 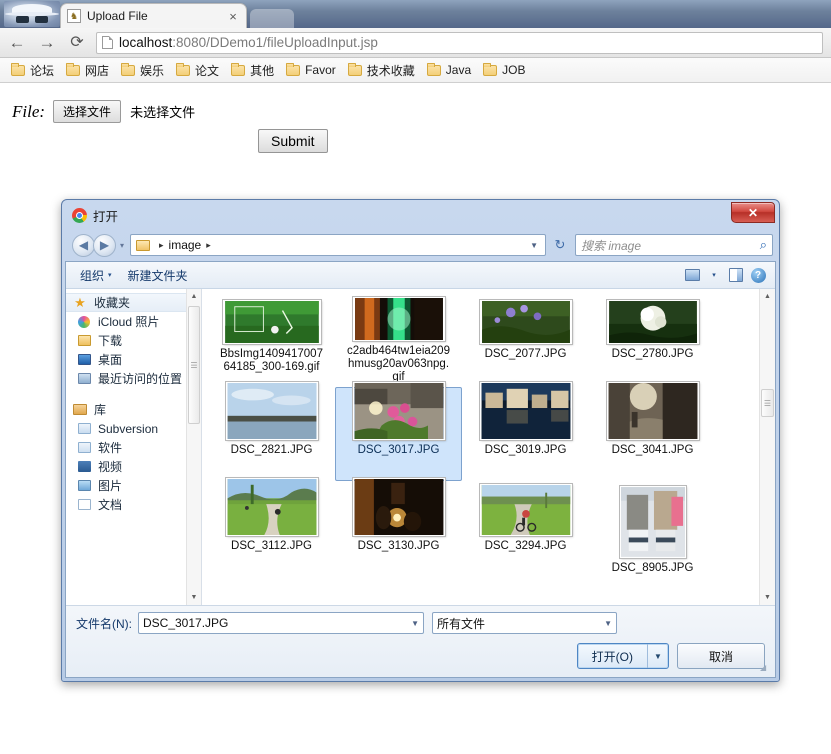 I want to click on file-item: DSC_3112.JPG, so click(x=271, y=527).